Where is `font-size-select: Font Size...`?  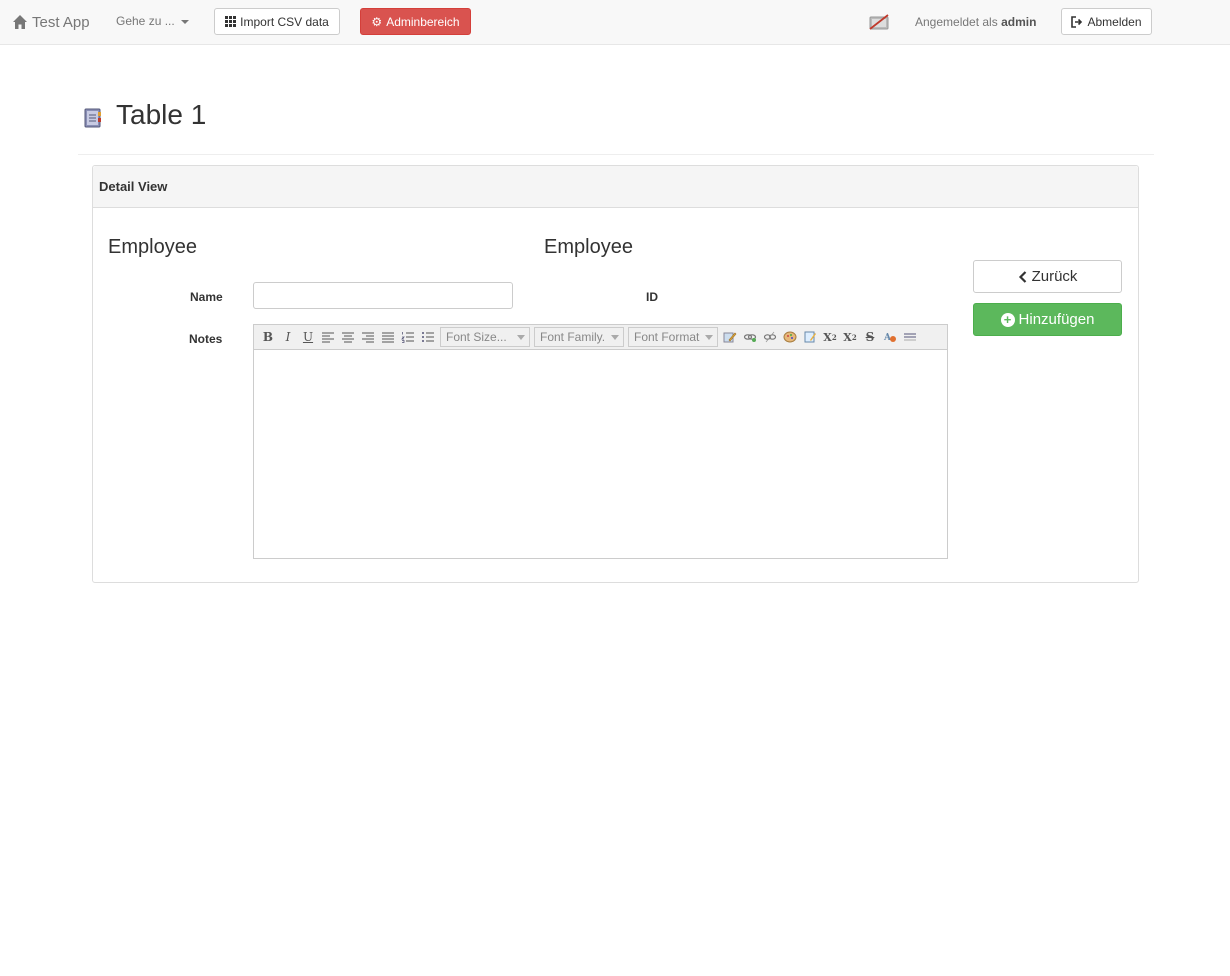 font-size-select: Font Size... is located at coordinates (485, 337).